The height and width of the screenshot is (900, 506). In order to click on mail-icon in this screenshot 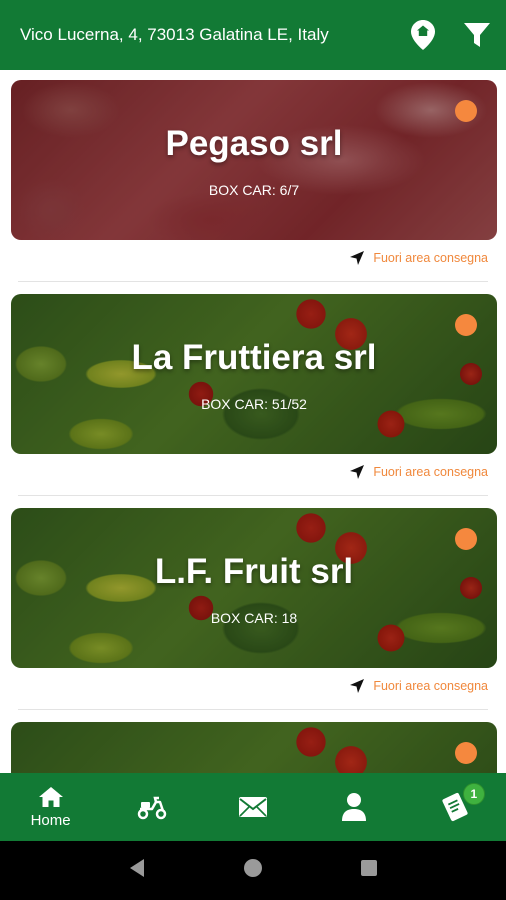, I will do `click(253, 807)`.